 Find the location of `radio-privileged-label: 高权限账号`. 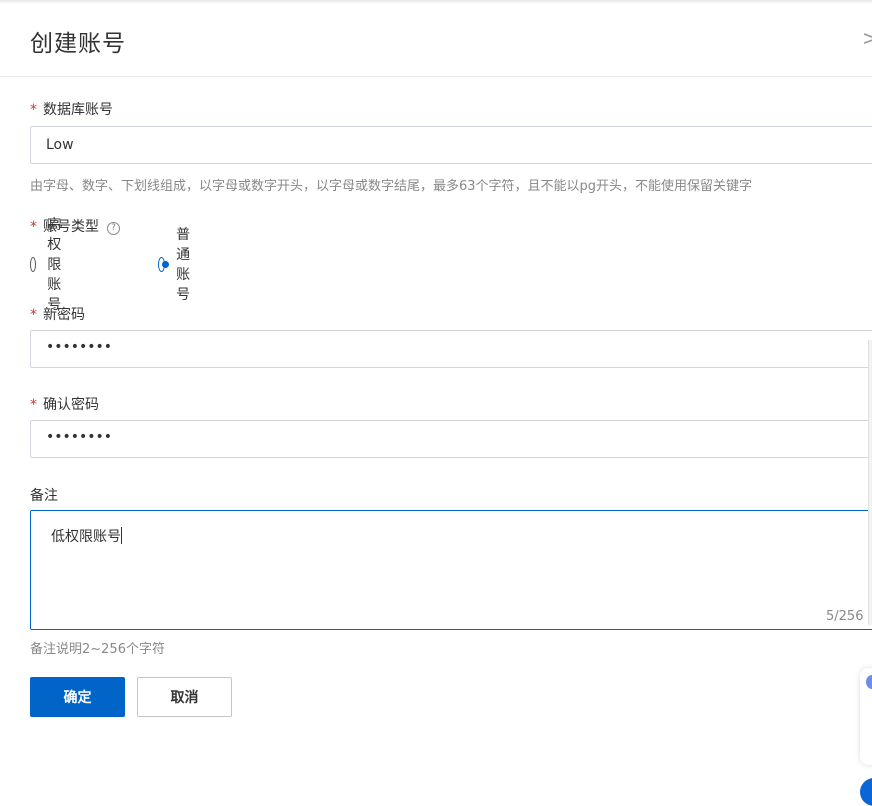

radio-privileged-label: 高权限账号 is located at coordinates (54, 265).